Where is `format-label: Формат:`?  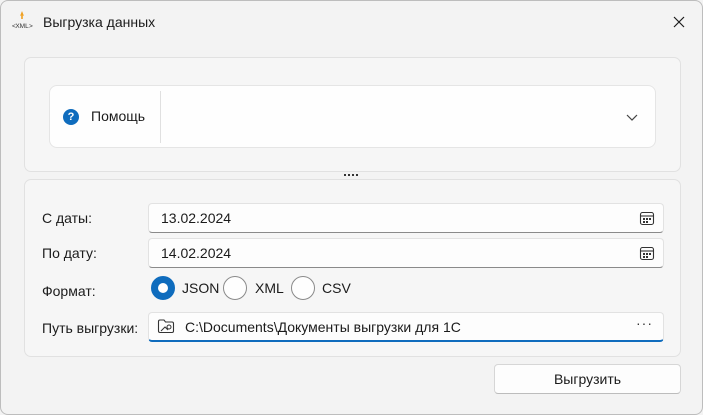 format-label: Формат: is located at coordinates (69, 291).